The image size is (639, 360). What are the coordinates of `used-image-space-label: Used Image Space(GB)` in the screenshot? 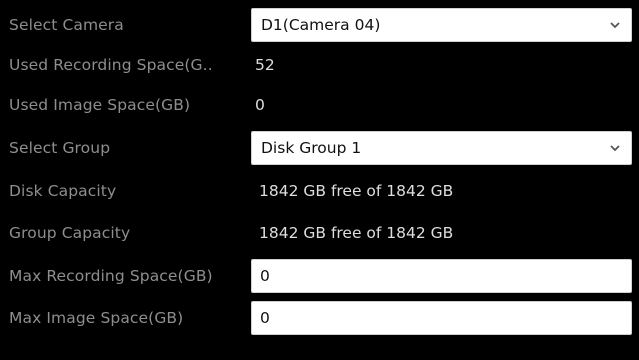 It's located at (100, 105).